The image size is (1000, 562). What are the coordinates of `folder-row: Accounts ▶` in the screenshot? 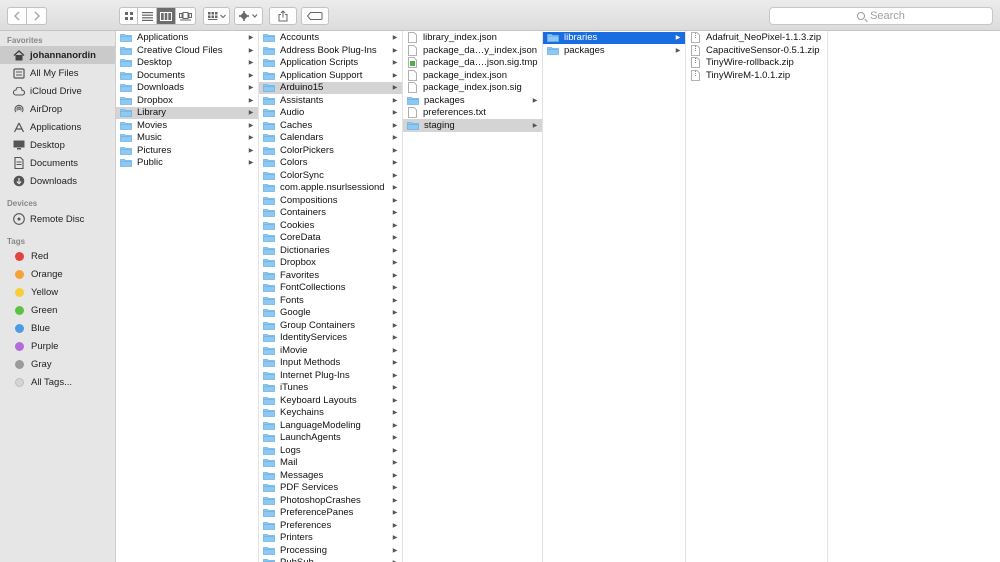 It's located at (330, 38).